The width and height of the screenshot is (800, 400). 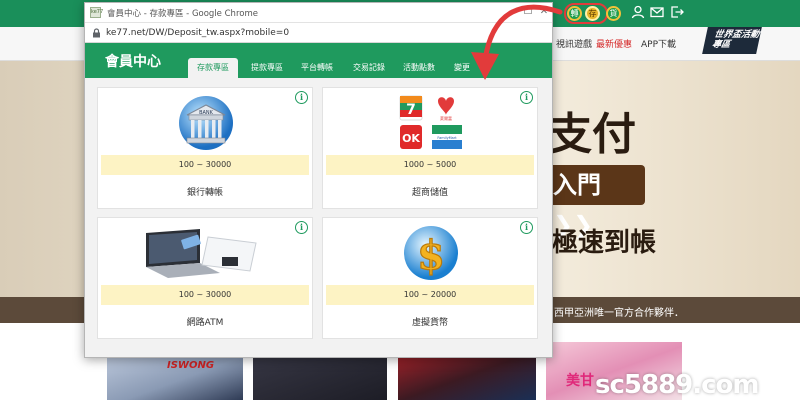 What do you see at coordinates (205, 323) in the screenshot?
I see `deposit-method-label: 網路ATM` at bounding box center [205, 323].